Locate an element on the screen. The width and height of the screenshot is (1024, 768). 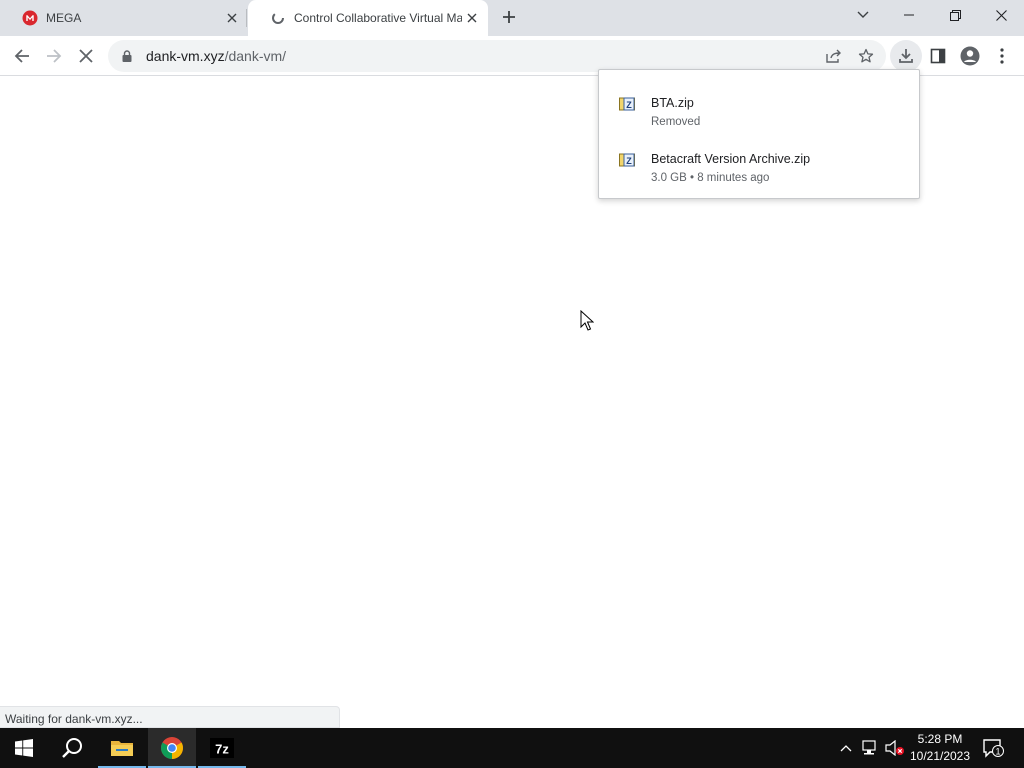
system-clock: 5:28 PM 10/21/2023 is located at coordinates (940, 748).